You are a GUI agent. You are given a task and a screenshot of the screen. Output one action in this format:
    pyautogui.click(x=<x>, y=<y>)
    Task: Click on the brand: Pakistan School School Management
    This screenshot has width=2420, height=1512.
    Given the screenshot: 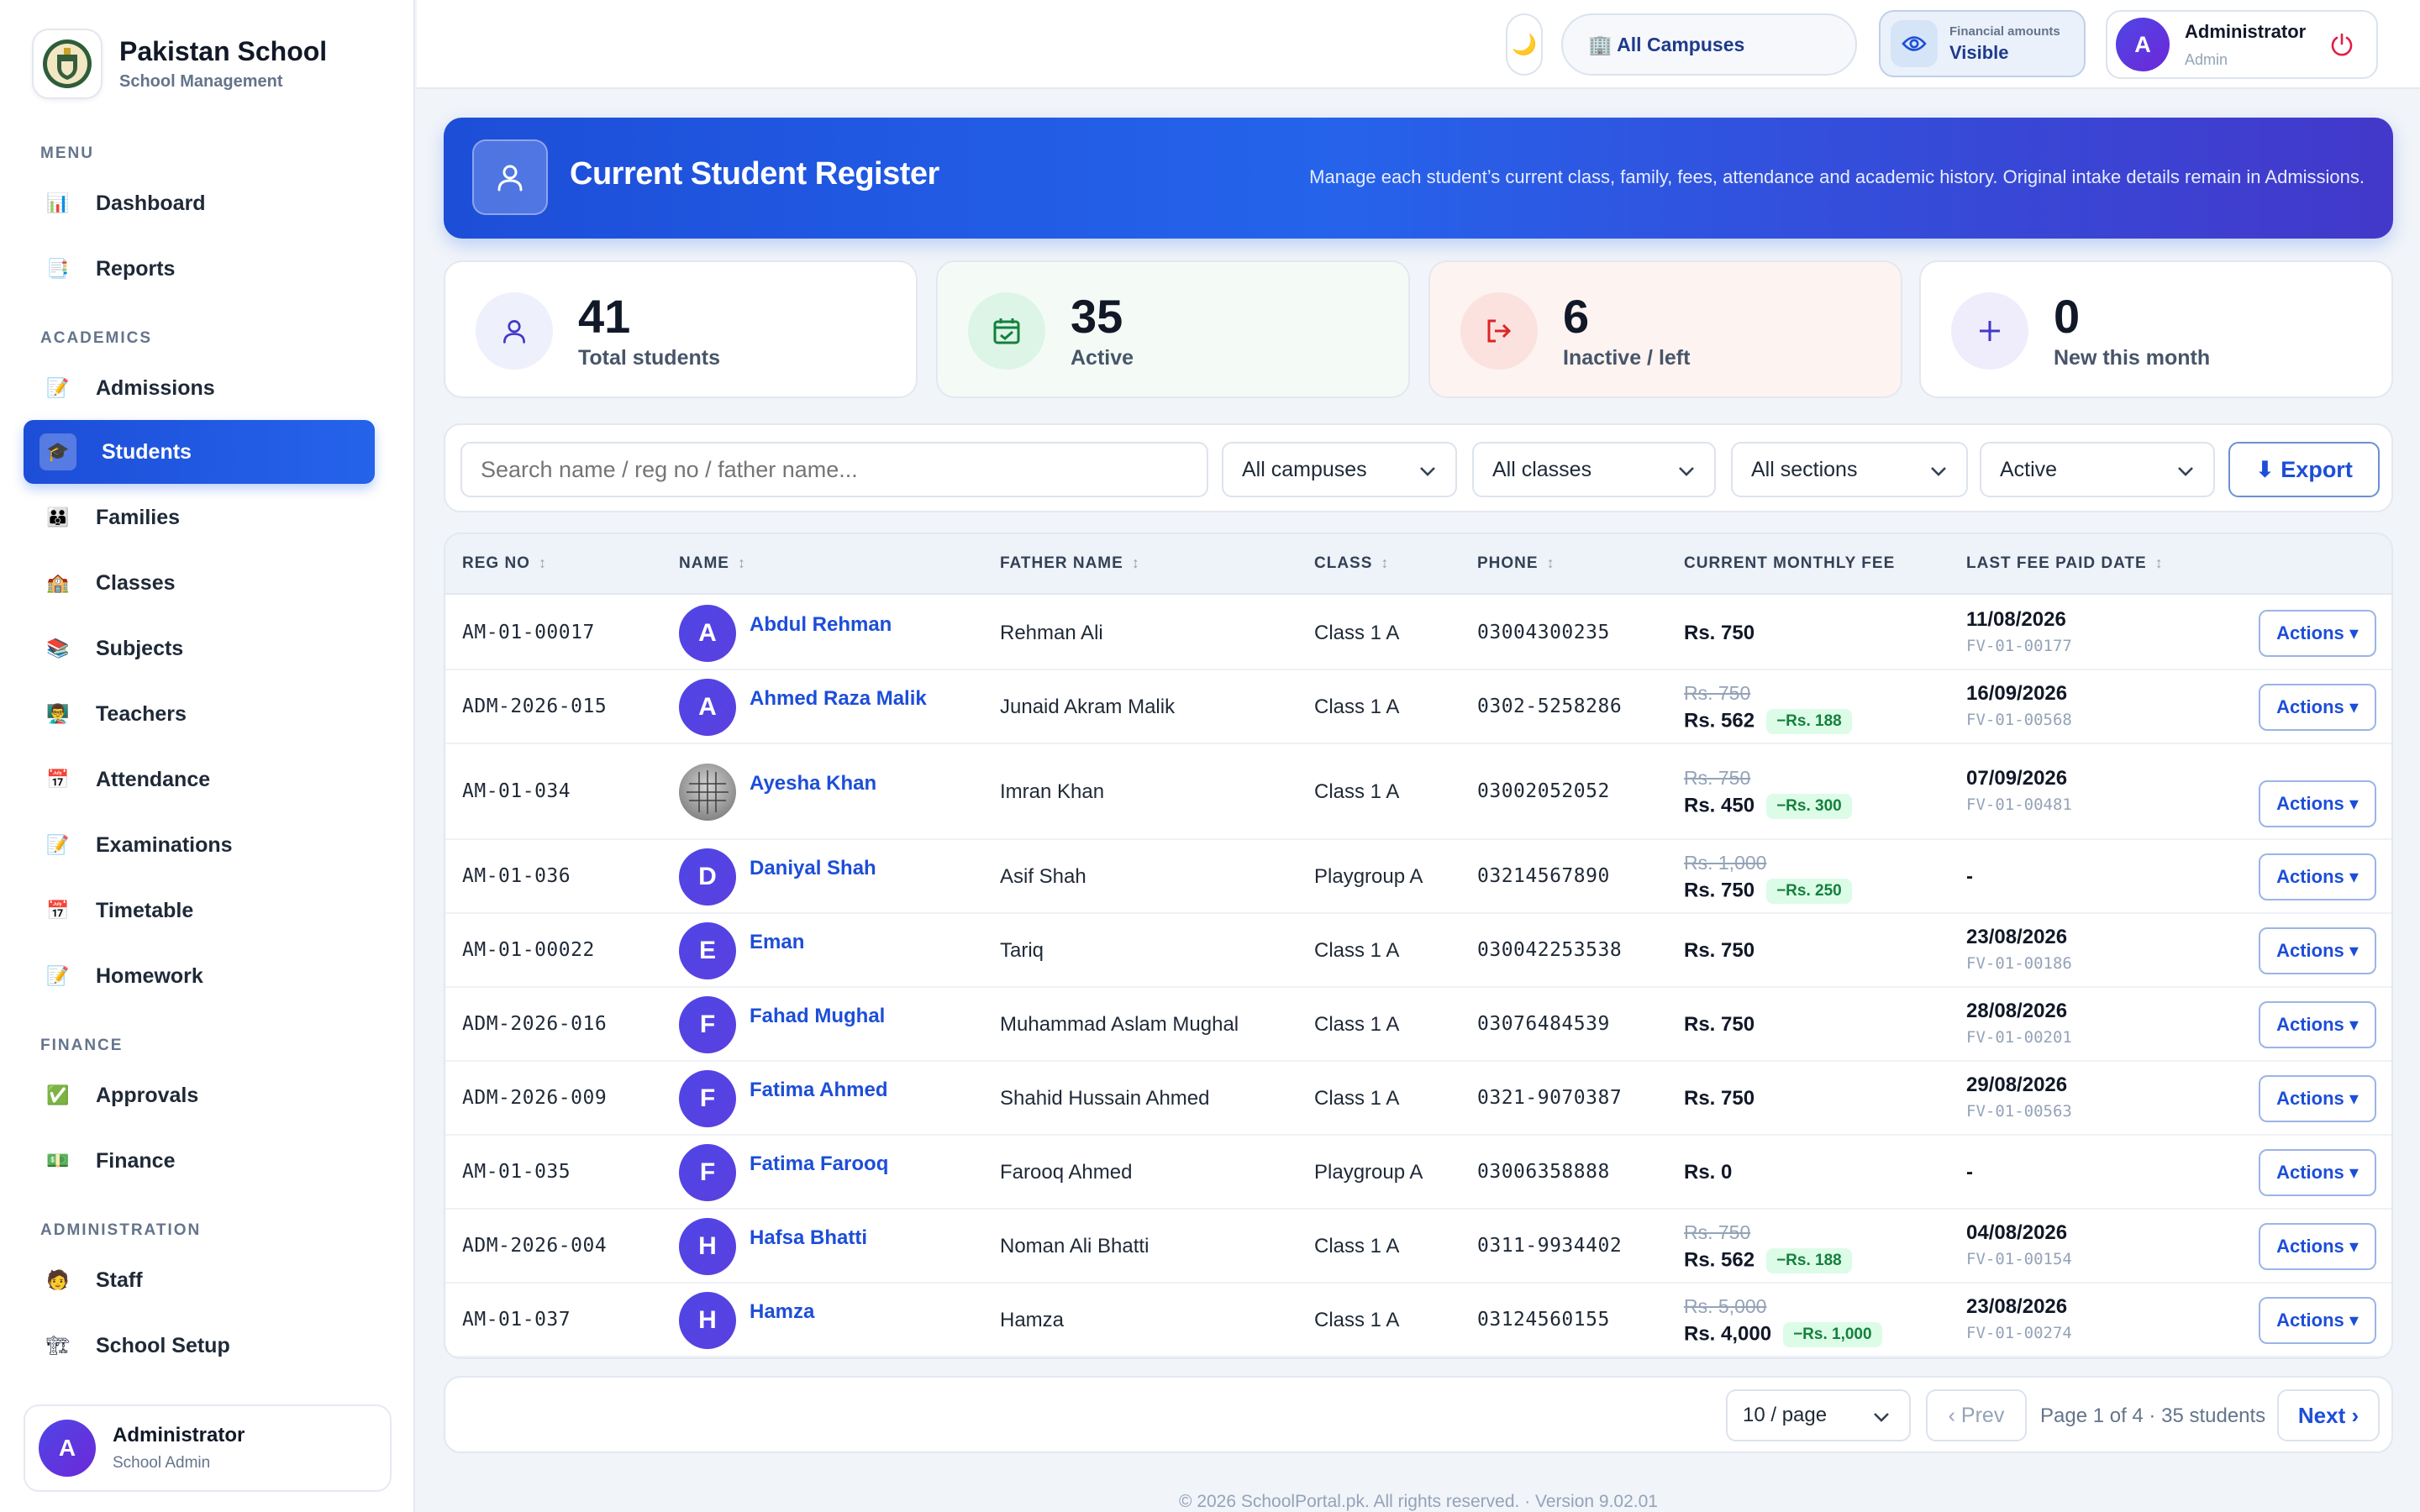 What is the action you would take?
    pyautogui.click(x=180, y=64)
    